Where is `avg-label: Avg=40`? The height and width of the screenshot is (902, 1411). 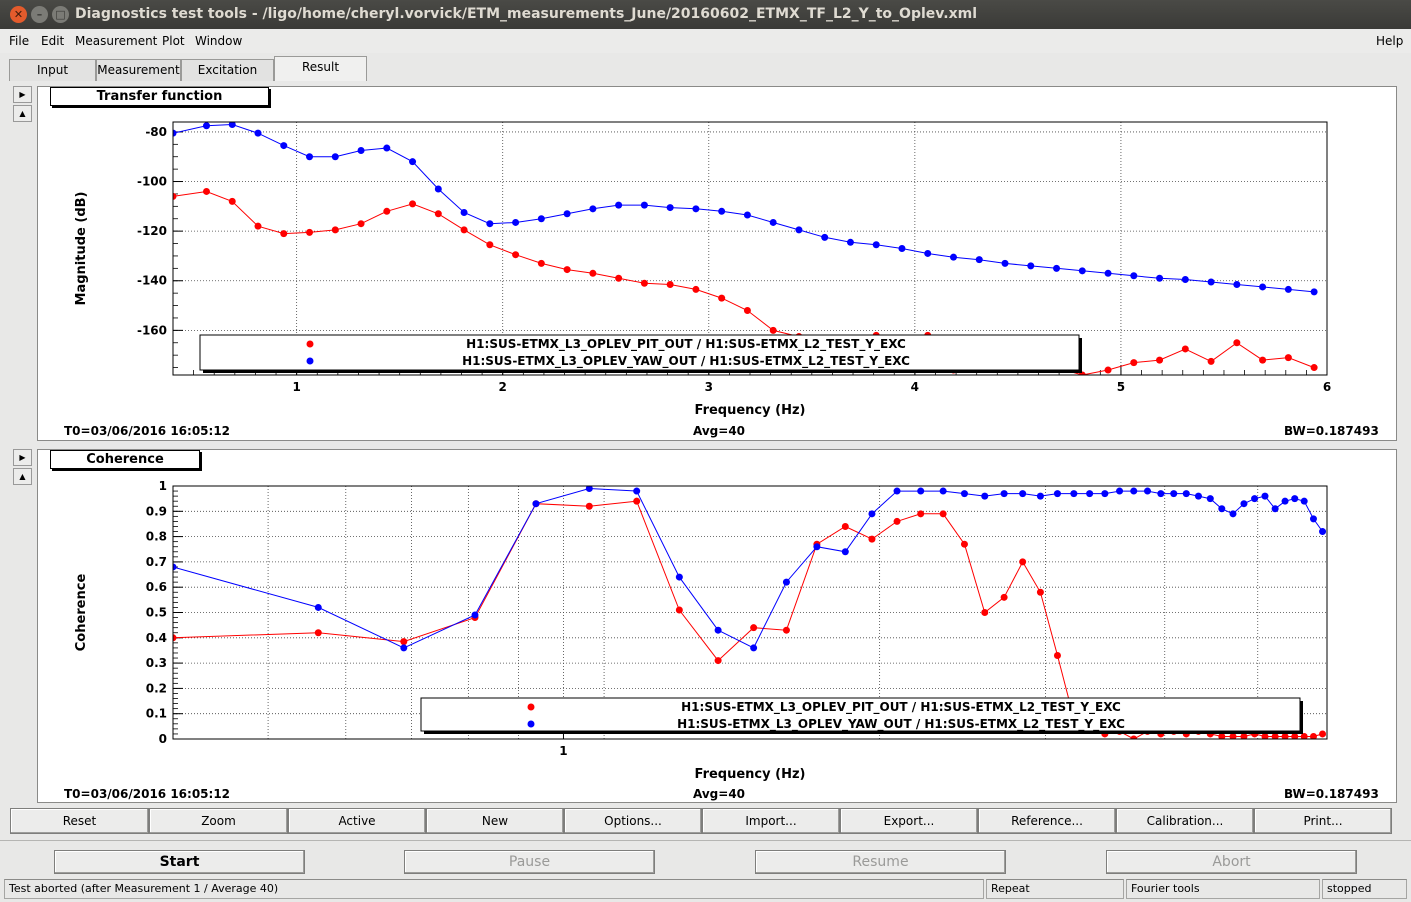
avg-label: Avg=40 is located at coordinates (719, 794).